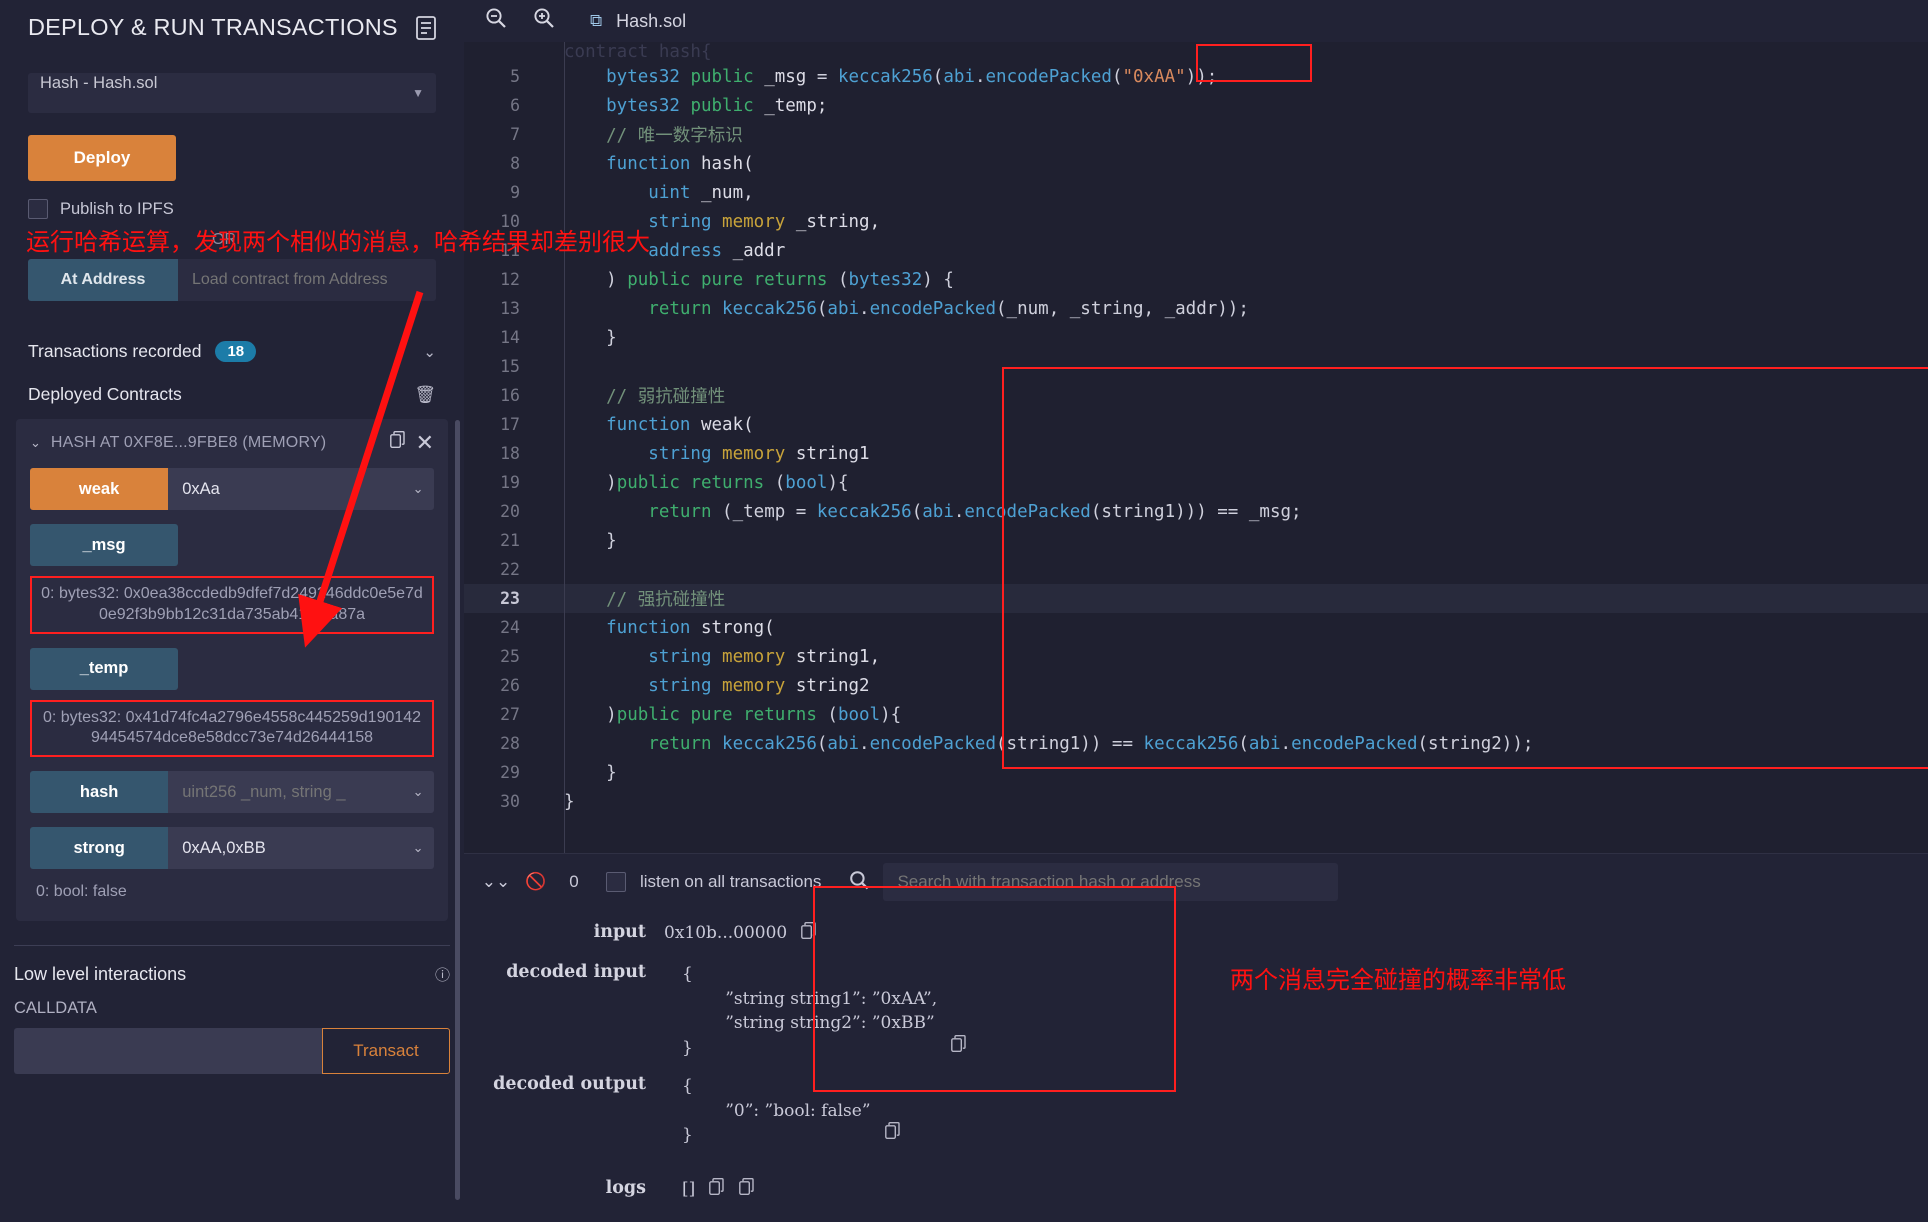 Image resolution: width=1928 pixels, height=1222 pixels. Describe the element at coordinates (338, 242) in the screenshot. I see `annotation-note-left: 运行哈希运算，发现两个相似的消息，哈希结果却差别很大` at that location.